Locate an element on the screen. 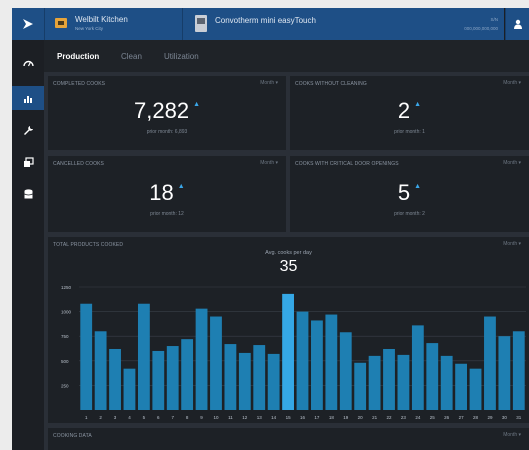  x-tick-label: 31 is located at coordinates (519, 417).